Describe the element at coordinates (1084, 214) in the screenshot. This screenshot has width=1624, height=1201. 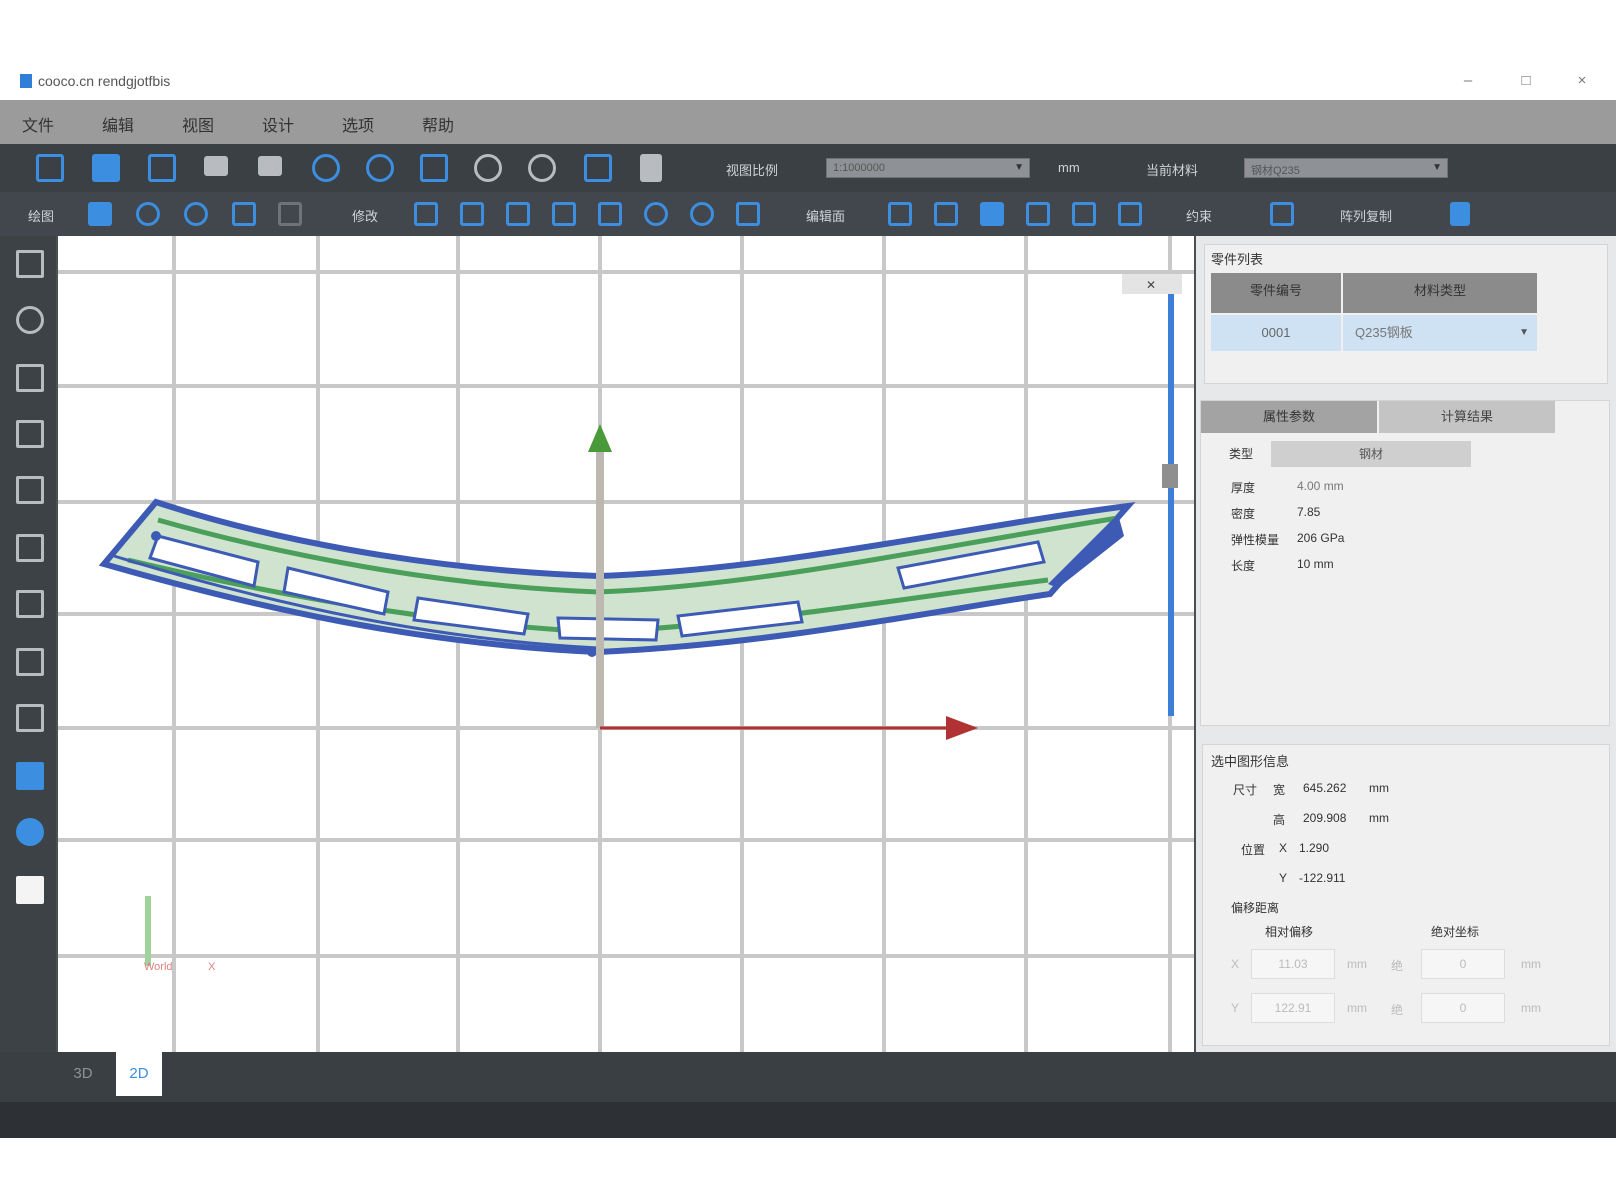
I see `angle-tool-icon` at that location.